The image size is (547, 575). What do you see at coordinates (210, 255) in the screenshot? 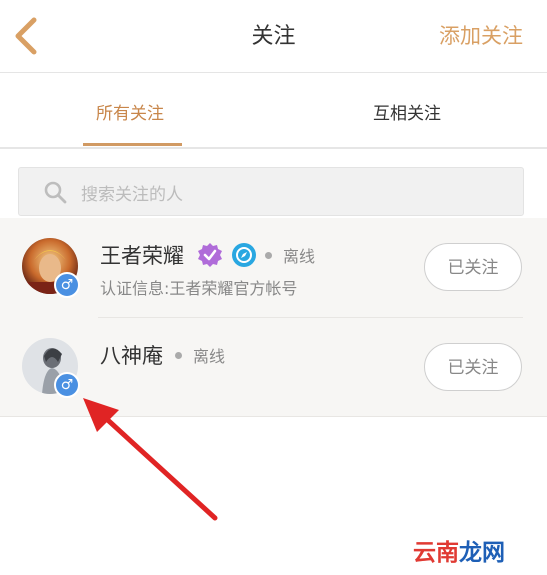
I see `verified-badge-icon` at bounding box center [210, 255].